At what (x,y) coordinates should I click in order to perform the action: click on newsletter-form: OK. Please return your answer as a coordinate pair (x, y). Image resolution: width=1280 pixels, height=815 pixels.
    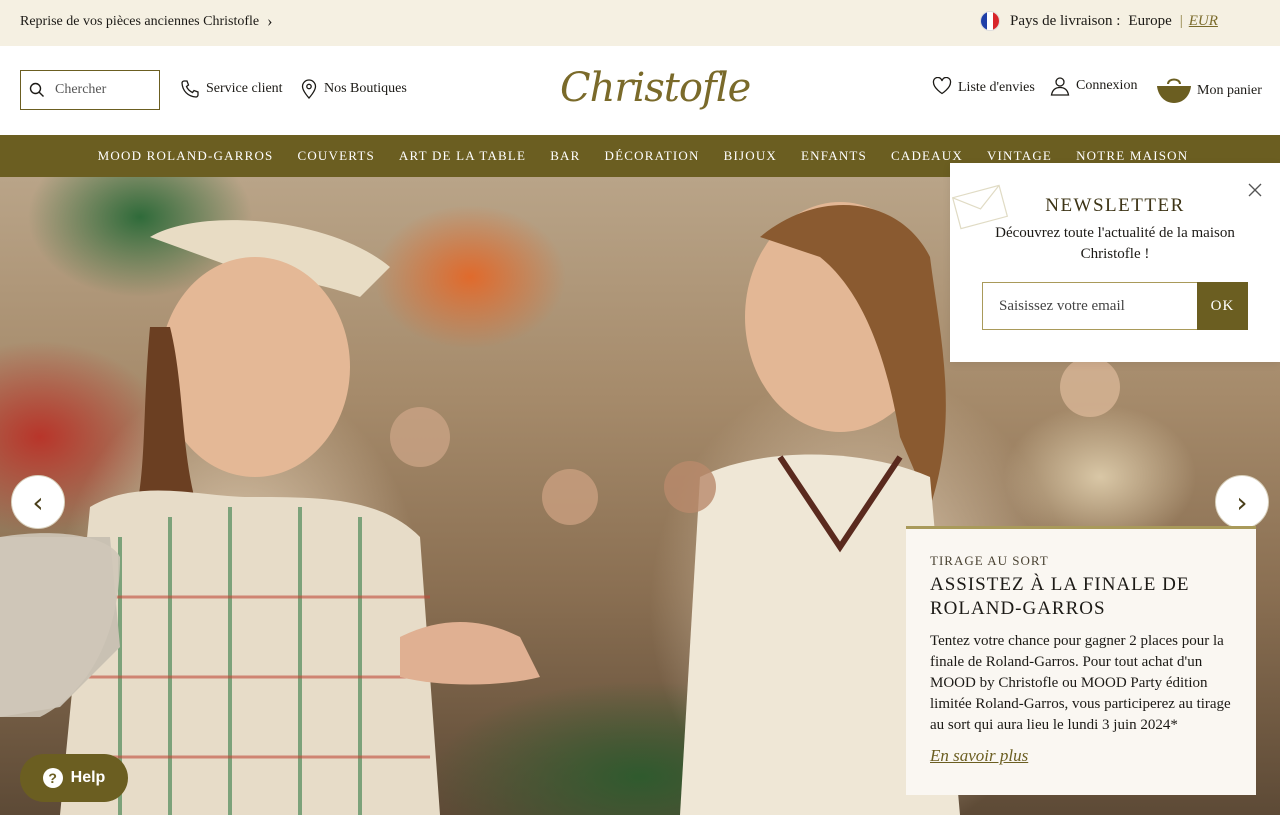
    Looking at the image, I should click on (1115, 306).